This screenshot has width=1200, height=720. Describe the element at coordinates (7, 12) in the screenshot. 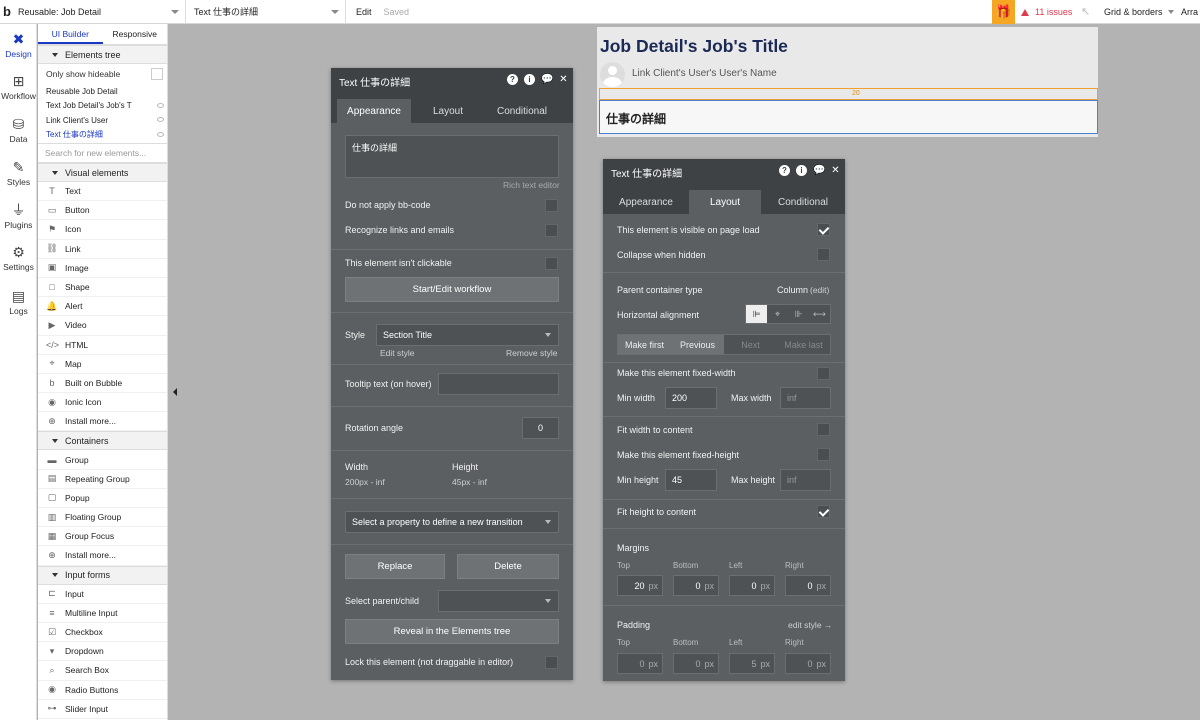

I see `bubble-logo: b` at that location.